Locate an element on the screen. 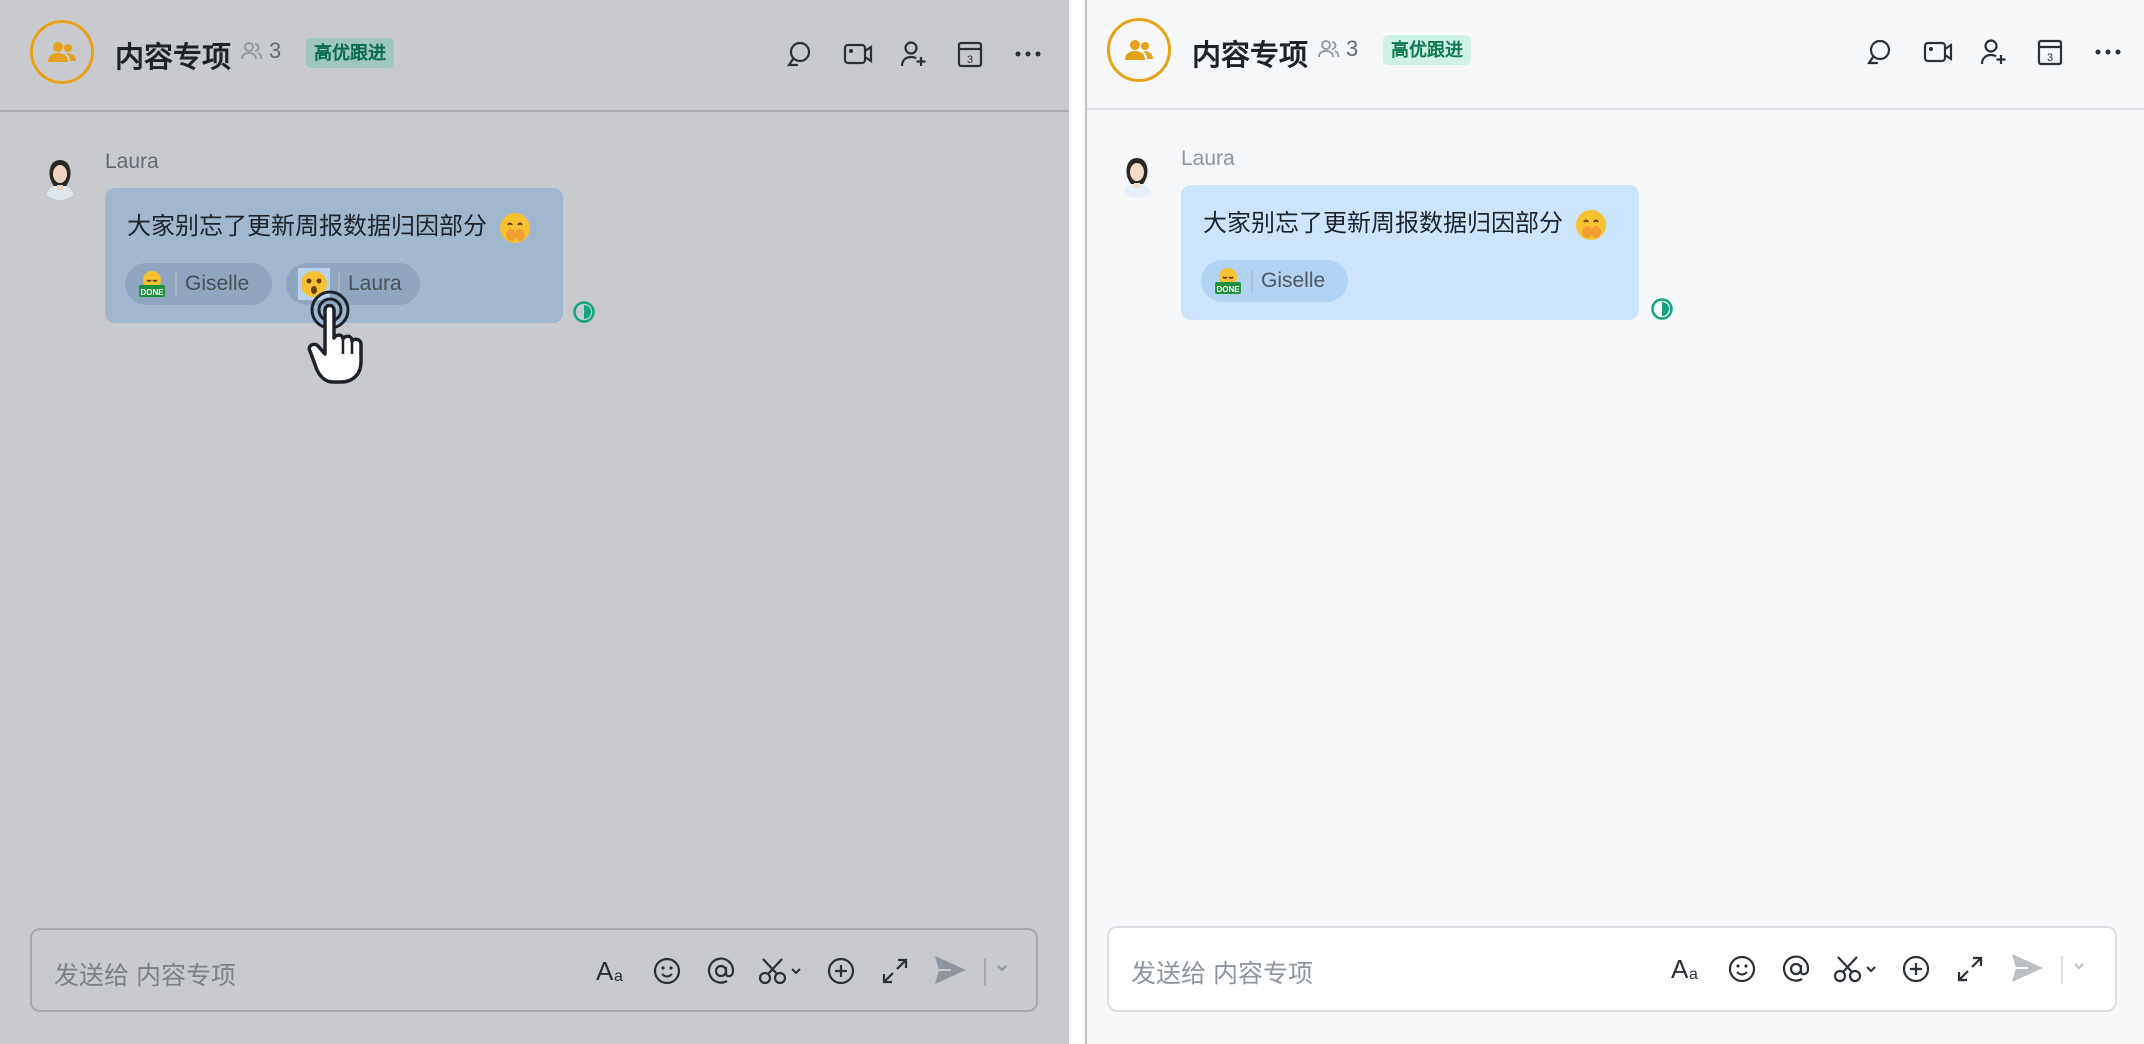 This screenshot has width=2144, height=1044. done-emoji: DONE is located at coordinates (152, 284).